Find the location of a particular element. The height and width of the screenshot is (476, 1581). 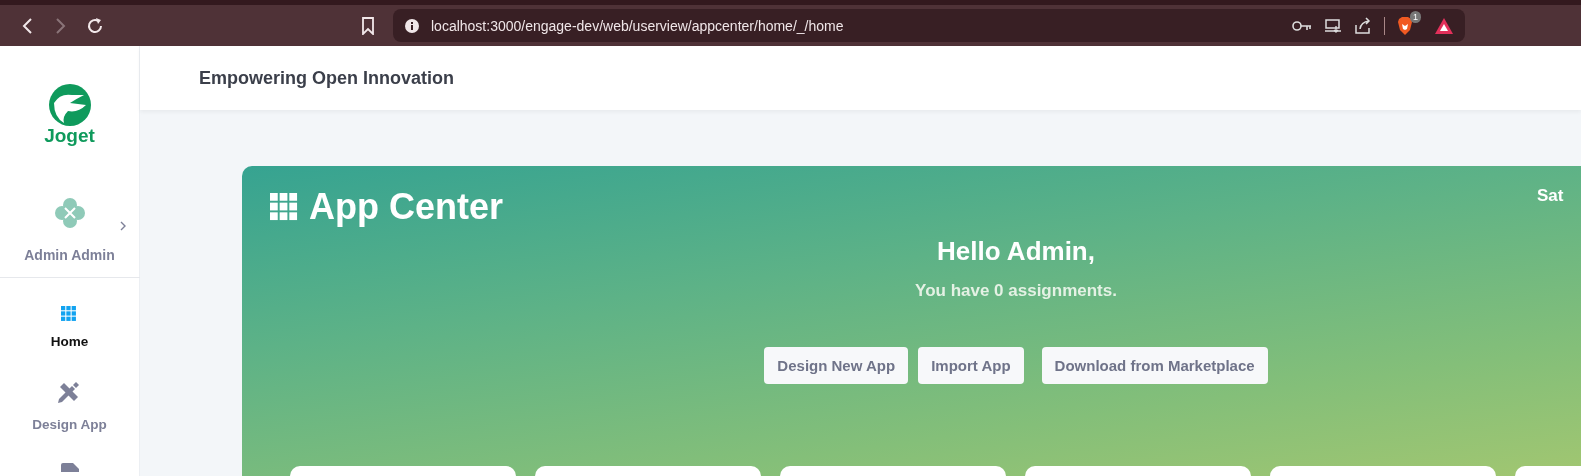

chevron-right-icon is located at coordinates (122, 226).